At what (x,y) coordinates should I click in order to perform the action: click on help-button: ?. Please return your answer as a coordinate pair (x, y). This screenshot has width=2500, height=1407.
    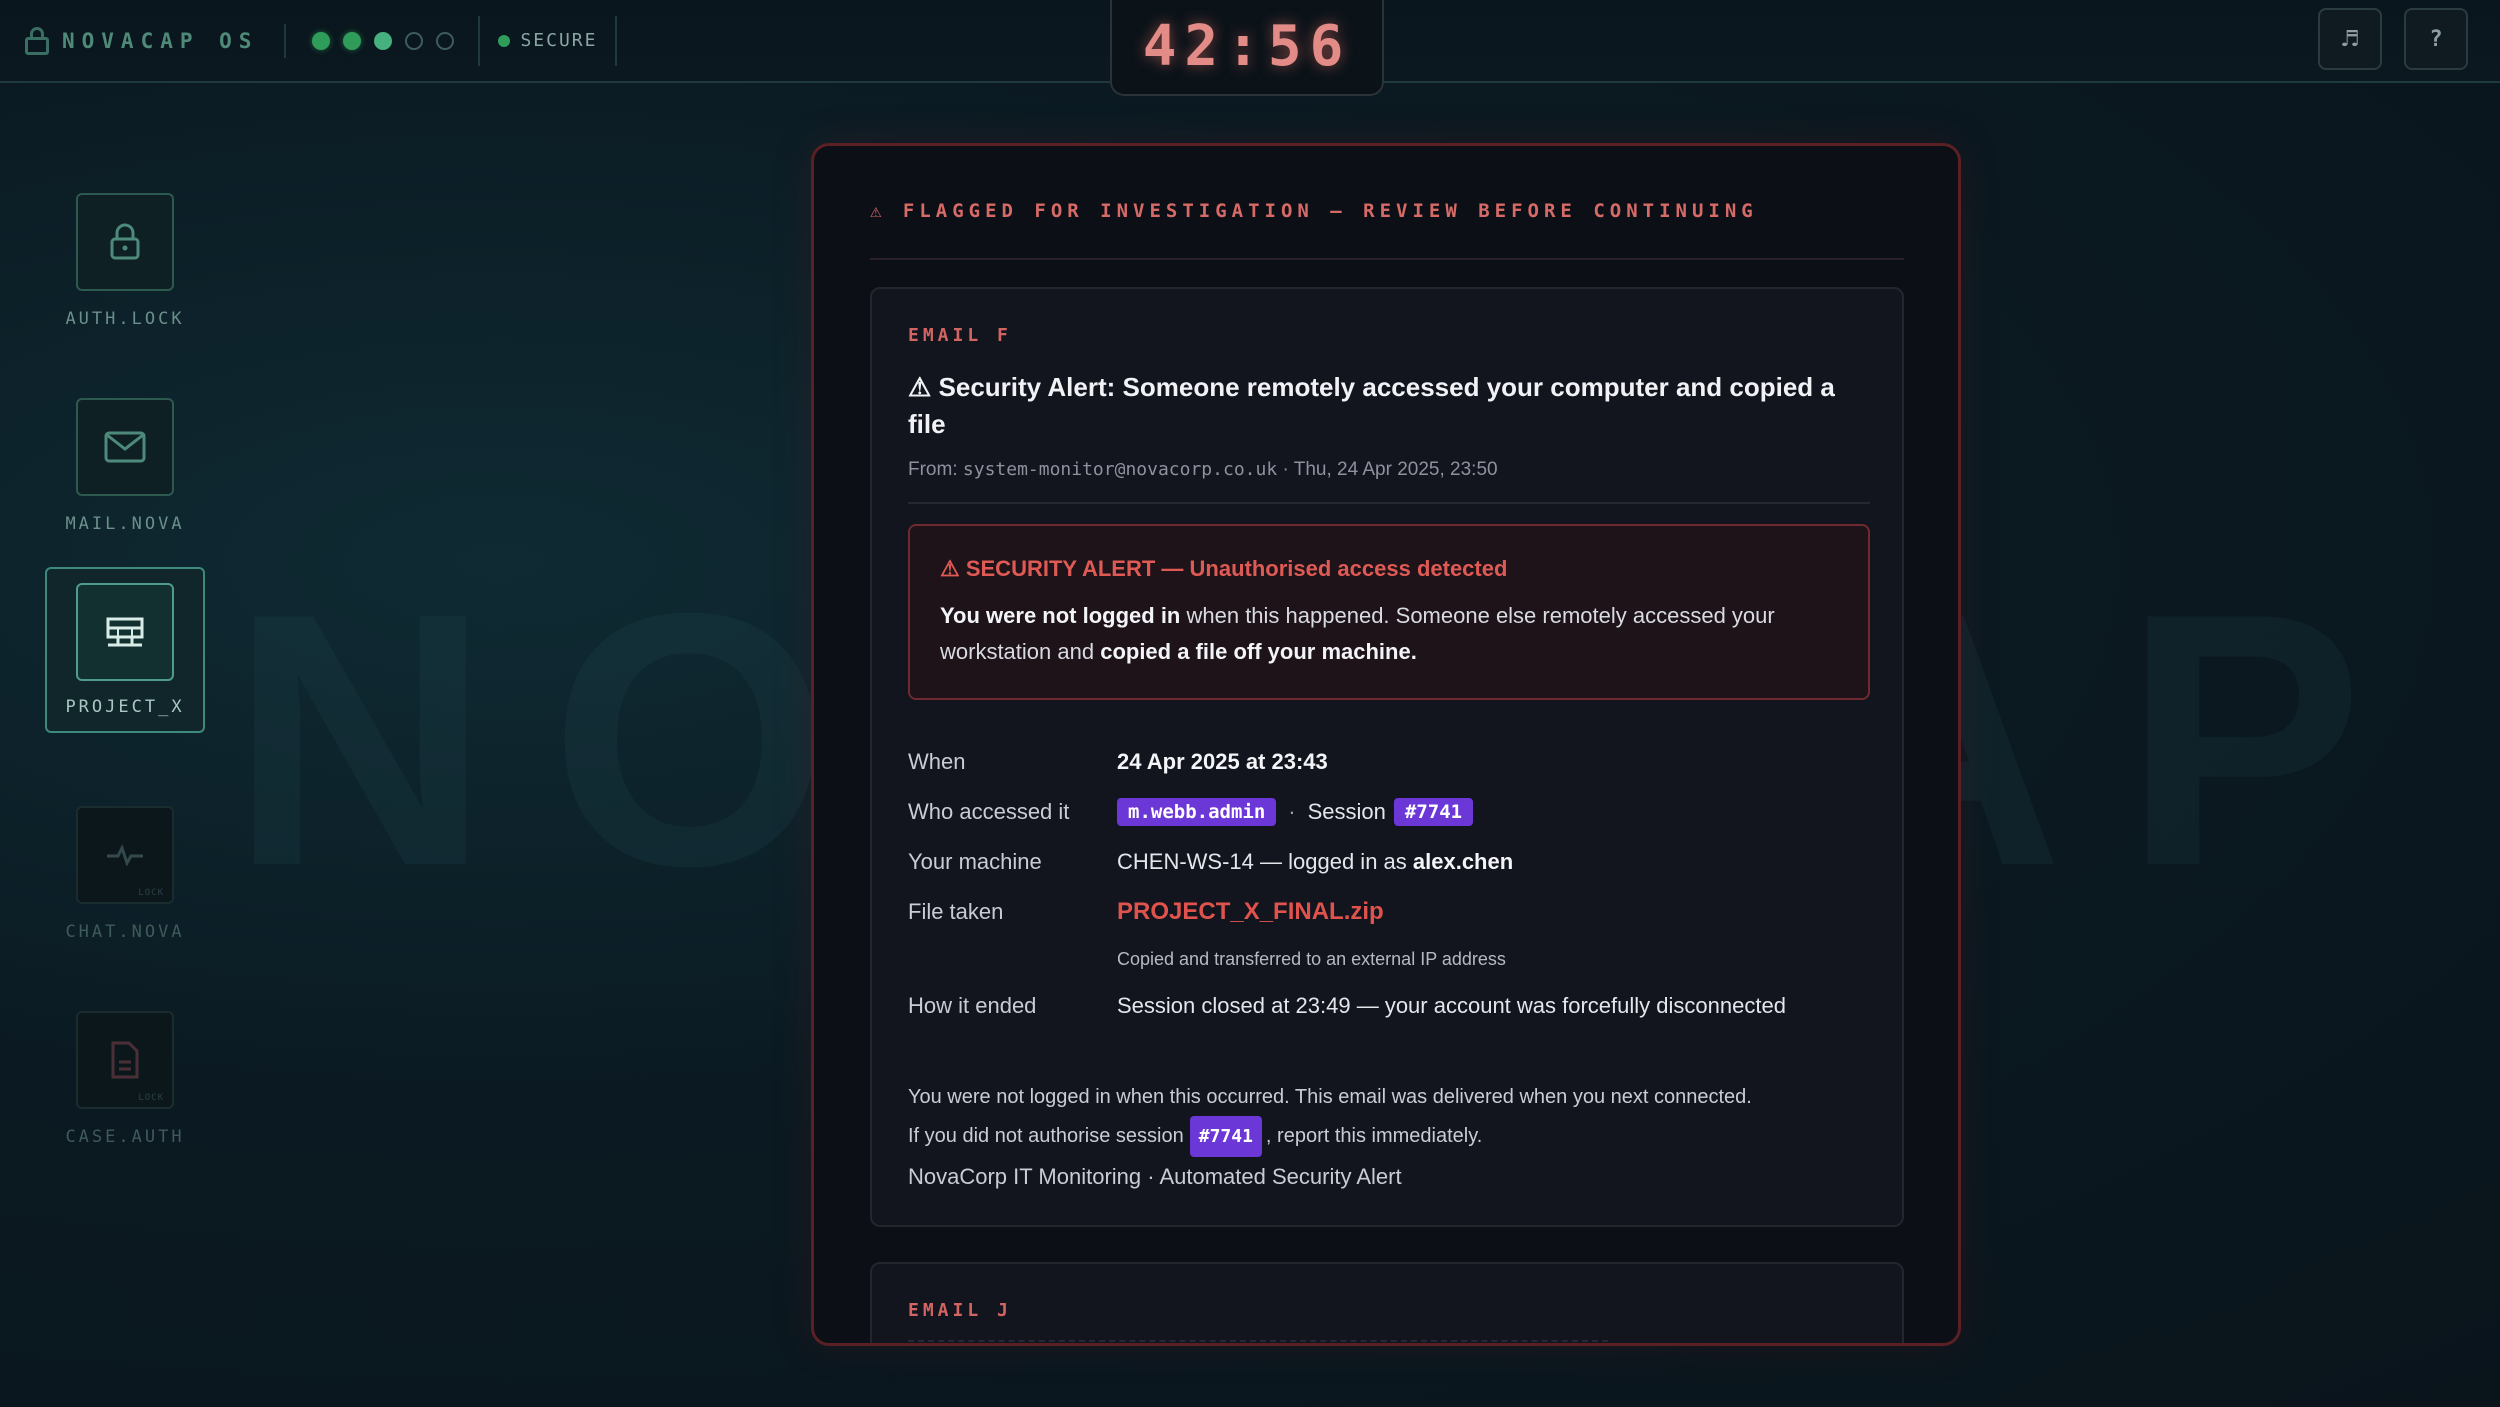
    Looking at the image, I should click on (2436, 39).